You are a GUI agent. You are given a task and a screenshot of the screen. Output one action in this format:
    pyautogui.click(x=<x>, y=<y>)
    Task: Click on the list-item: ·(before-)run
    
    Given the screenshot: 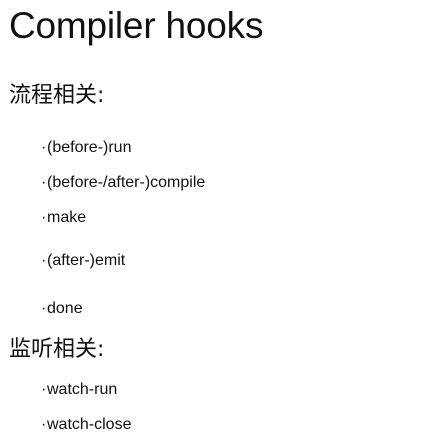 What is the action you would take?
    pyautogui.click(x=86, y=148)
    